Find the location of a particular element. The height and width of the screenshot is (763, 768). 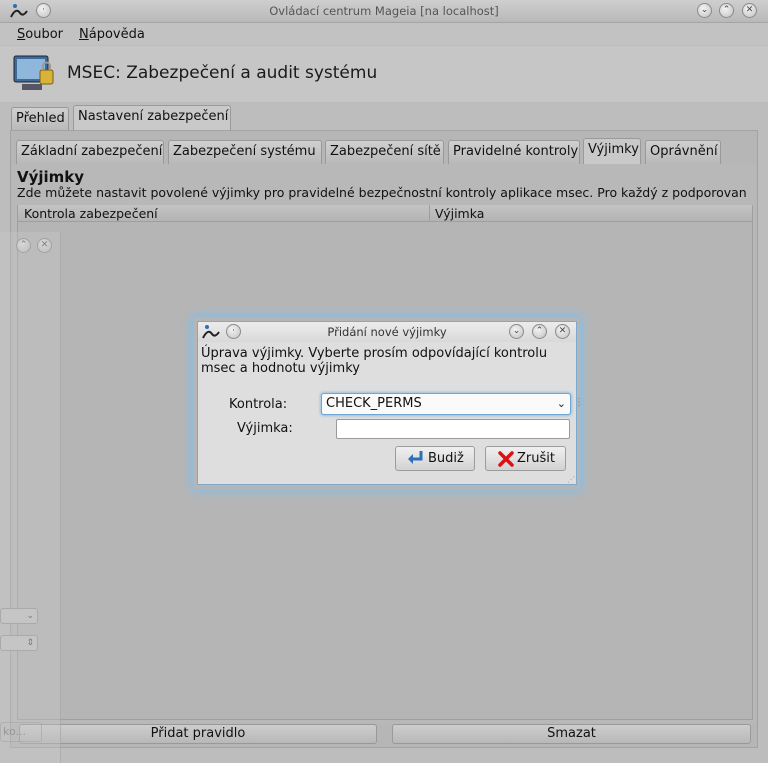

exception-label: Výjimka: is located at coordinates (265, 428).